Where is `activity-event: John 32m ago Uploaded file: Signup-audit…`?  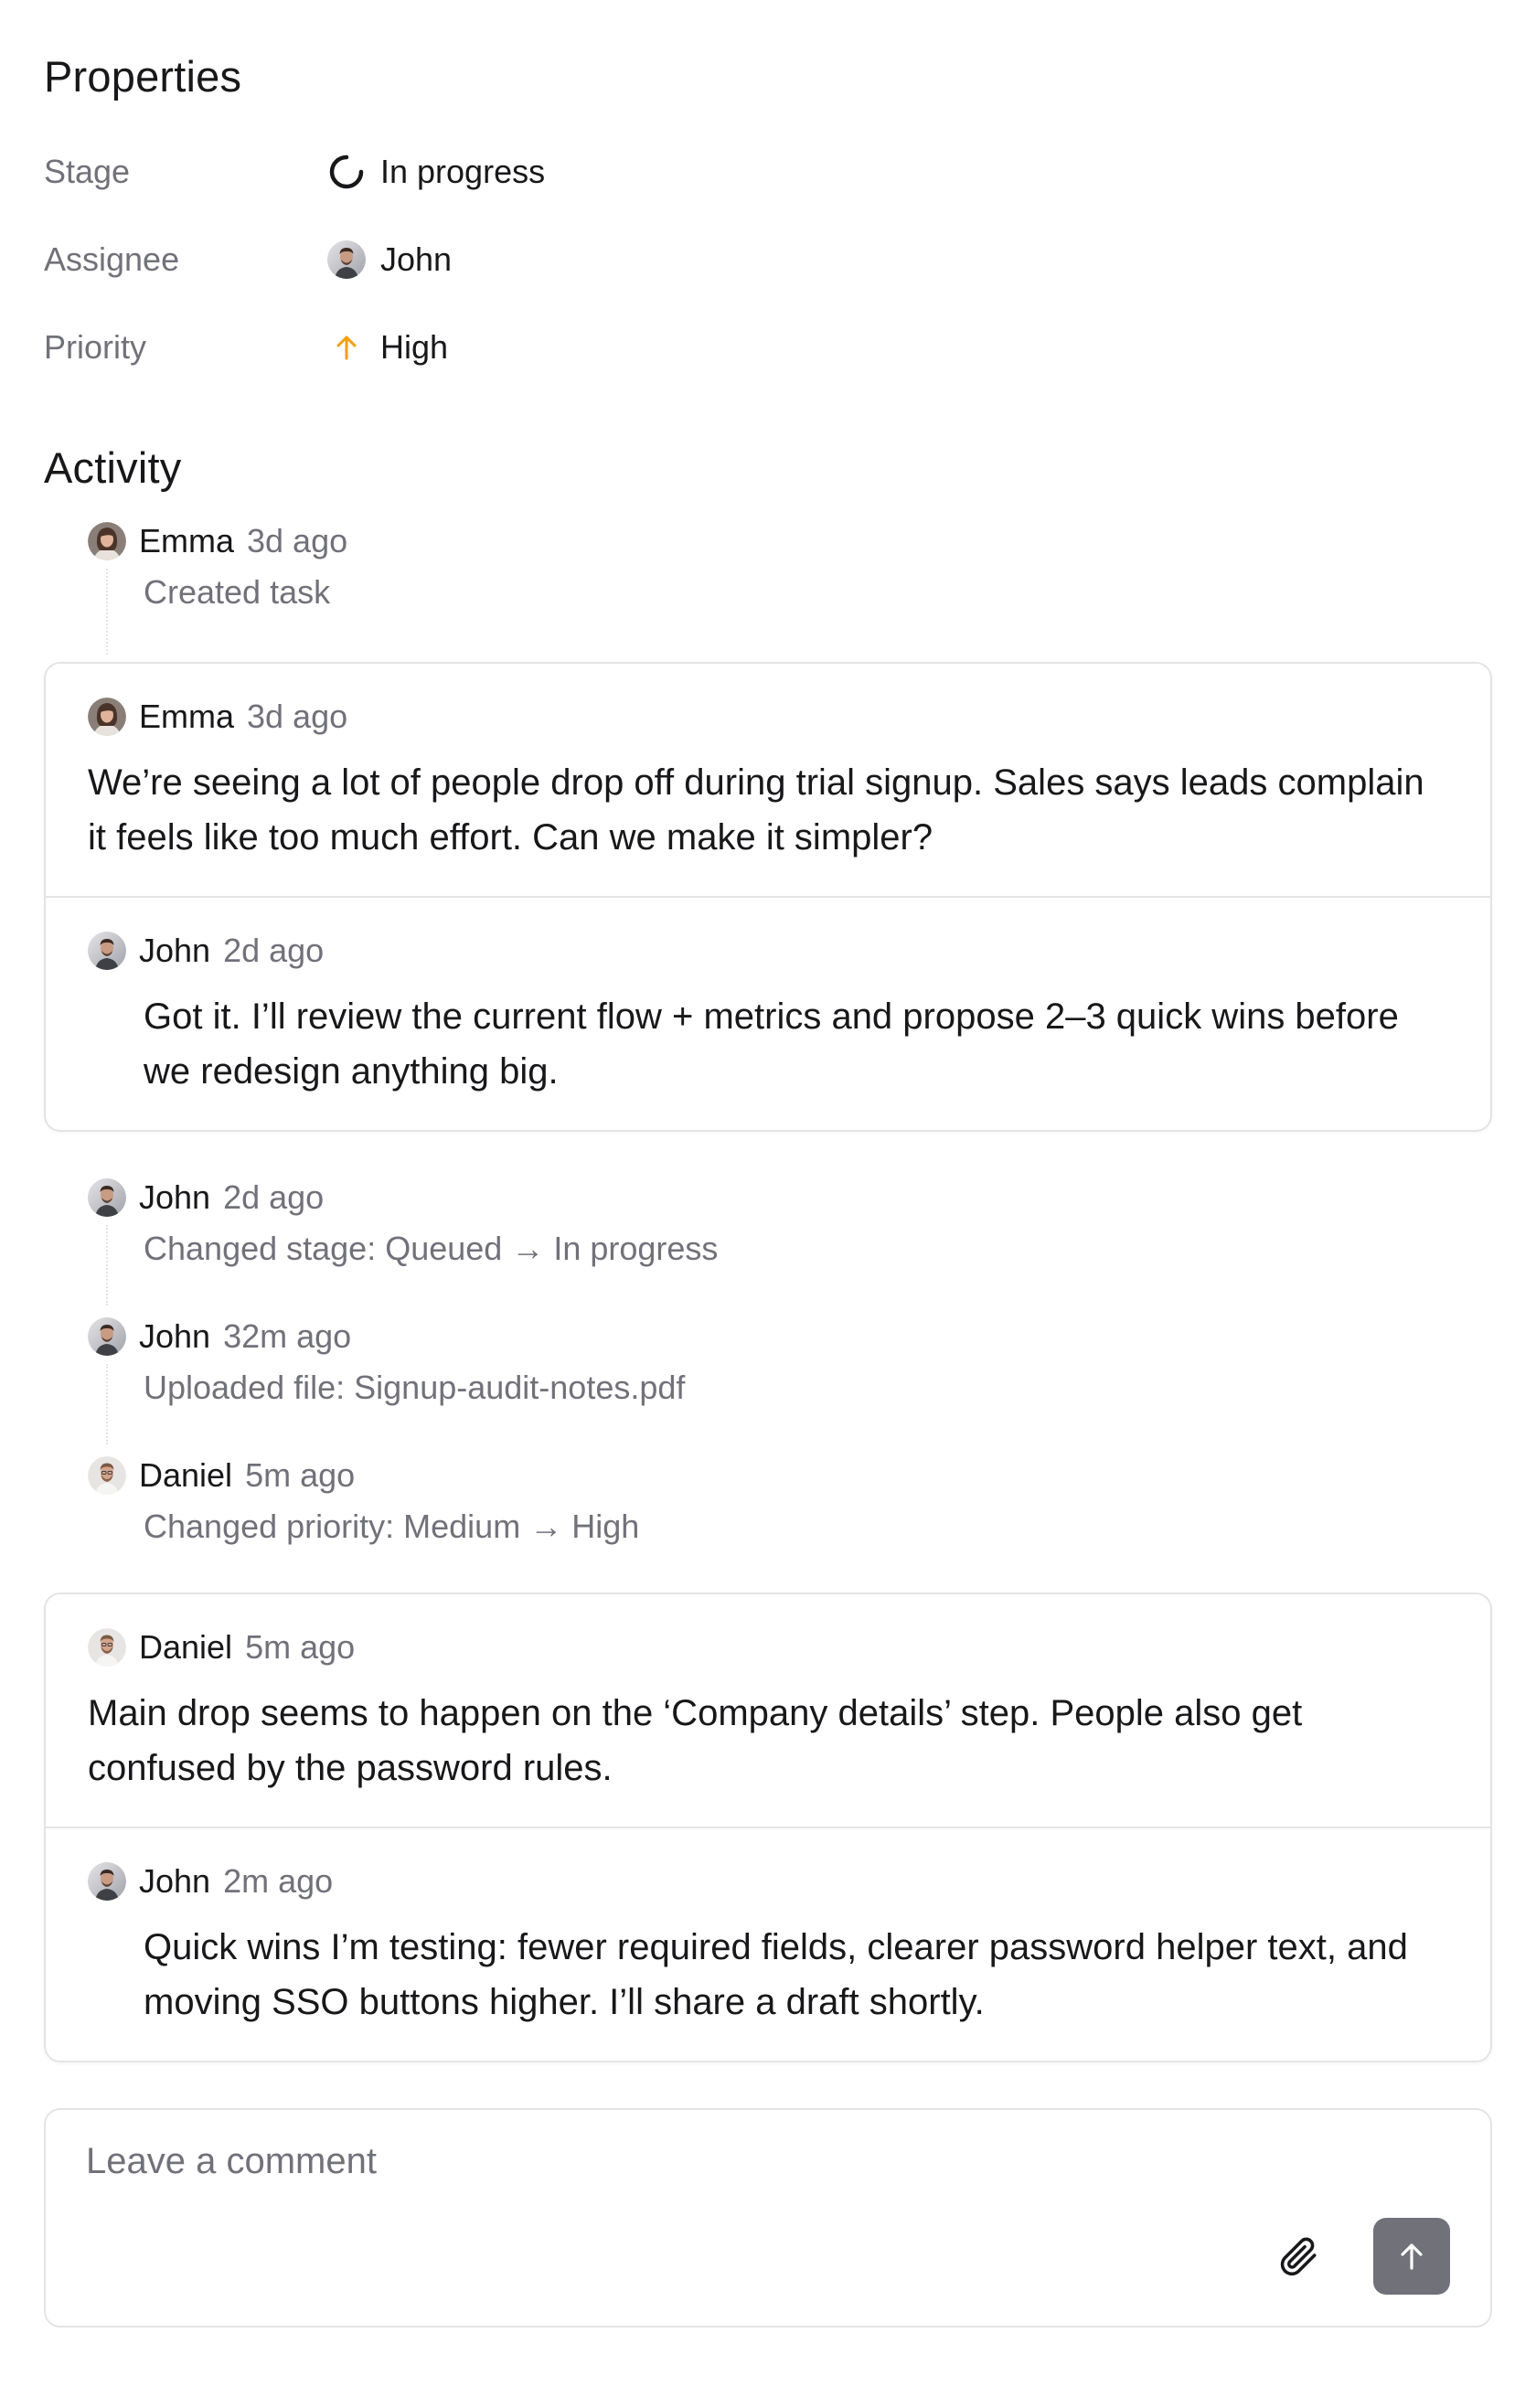
activity-event: John 32m ago Uploaded file: Signup-audit… is located at coordinates (790, 1377).